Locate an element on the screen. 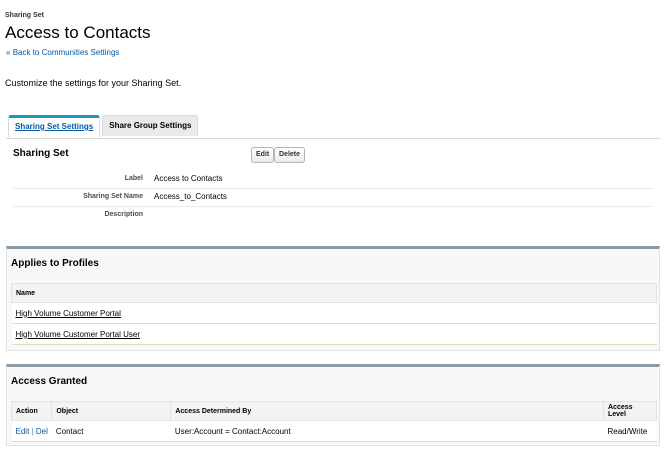  table-cell: High Volume Customer Portal is located at coordinates (334, 313).